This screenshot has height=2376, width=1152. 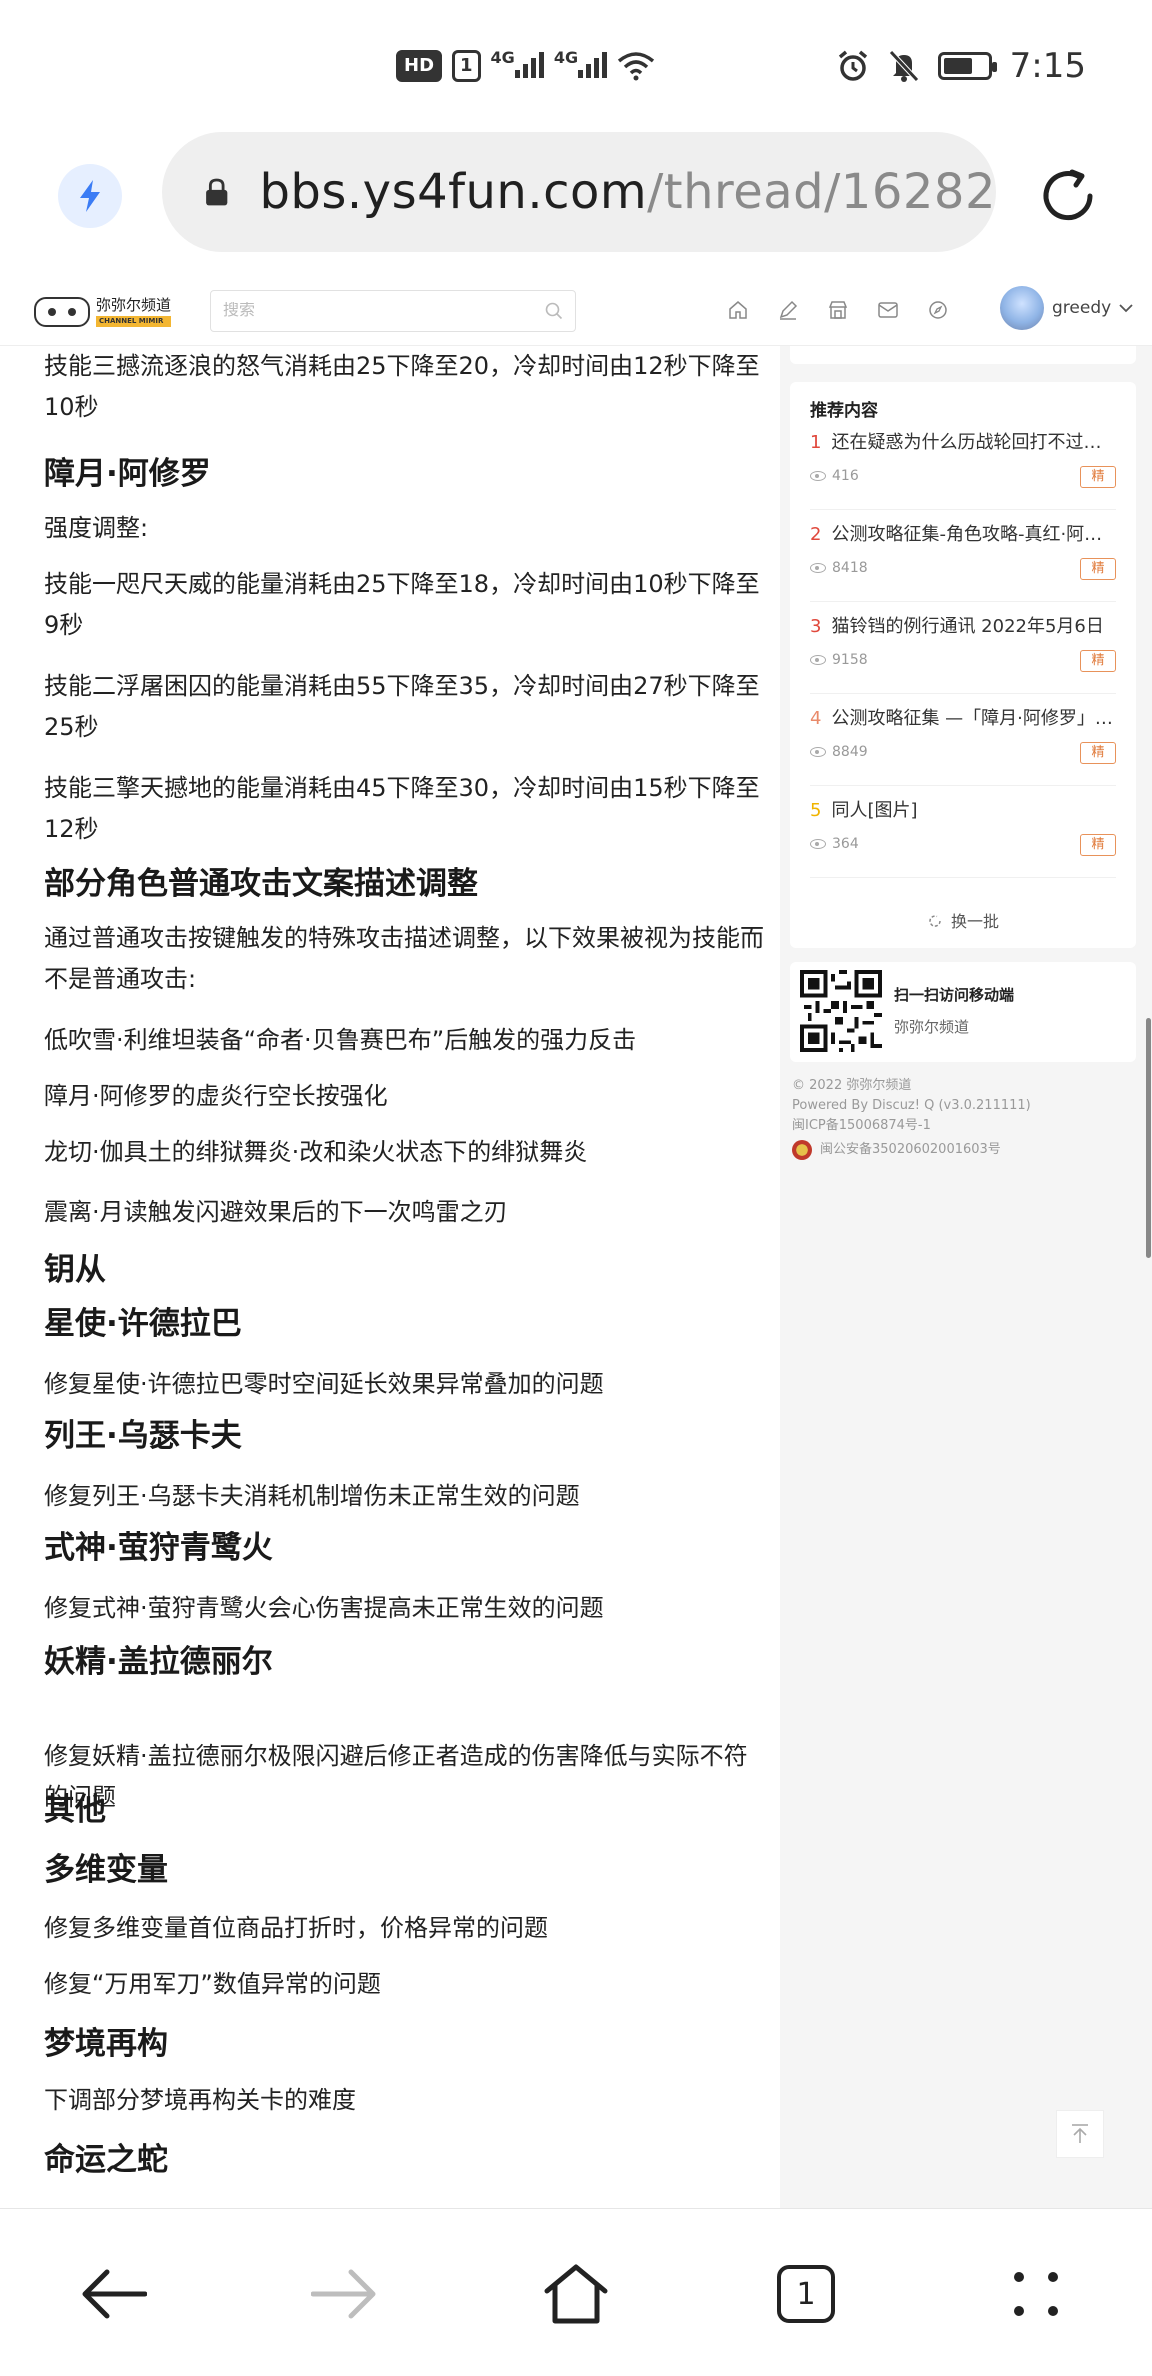 I want to click on menu-dots-icon, so click(x=1036, y=2294).